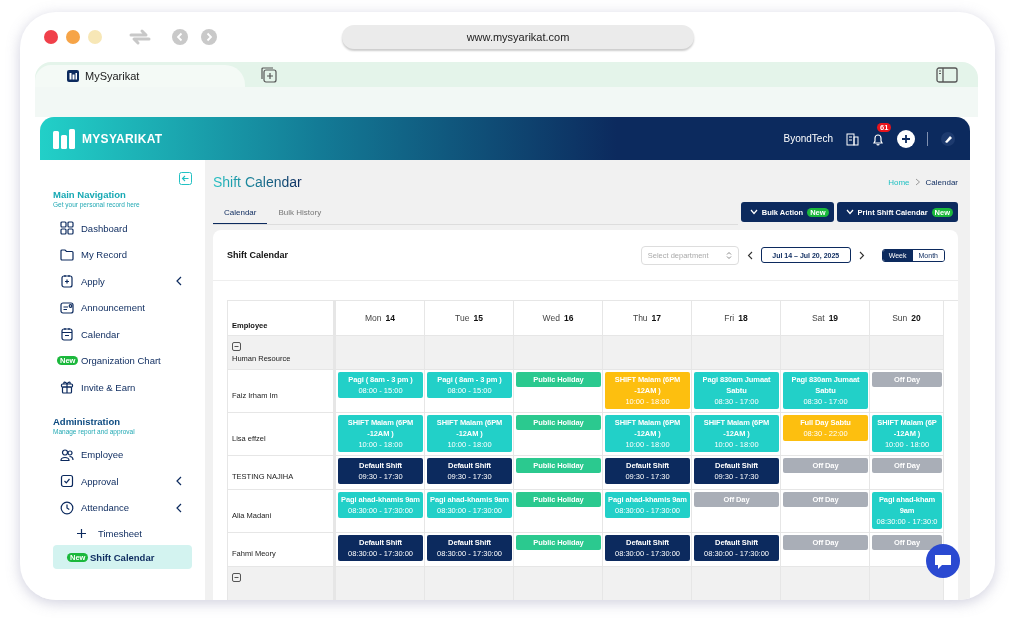 The image size is (1024, 637). I want to click on site-logo-icon, so click(73, 76).